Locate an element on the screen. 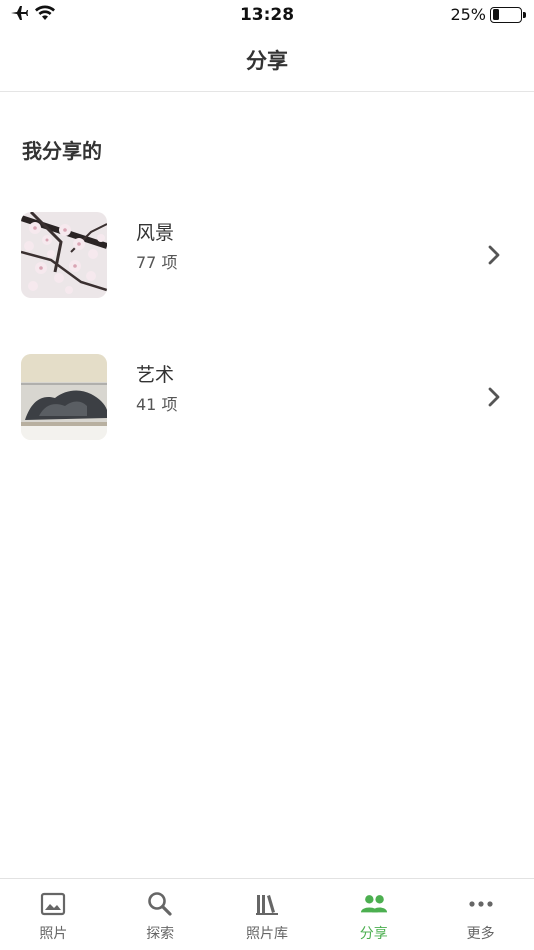 This screenshot has height=950, width=534. tab-more: 更多 is located at coordinates (480, 914).